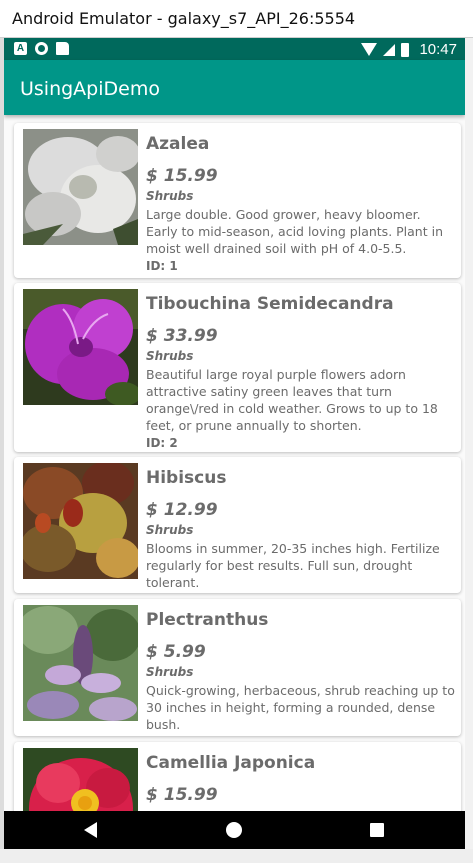 The width and height of the screenshot is (473, 863). I want to click on recents-icon, so click(377, 830).